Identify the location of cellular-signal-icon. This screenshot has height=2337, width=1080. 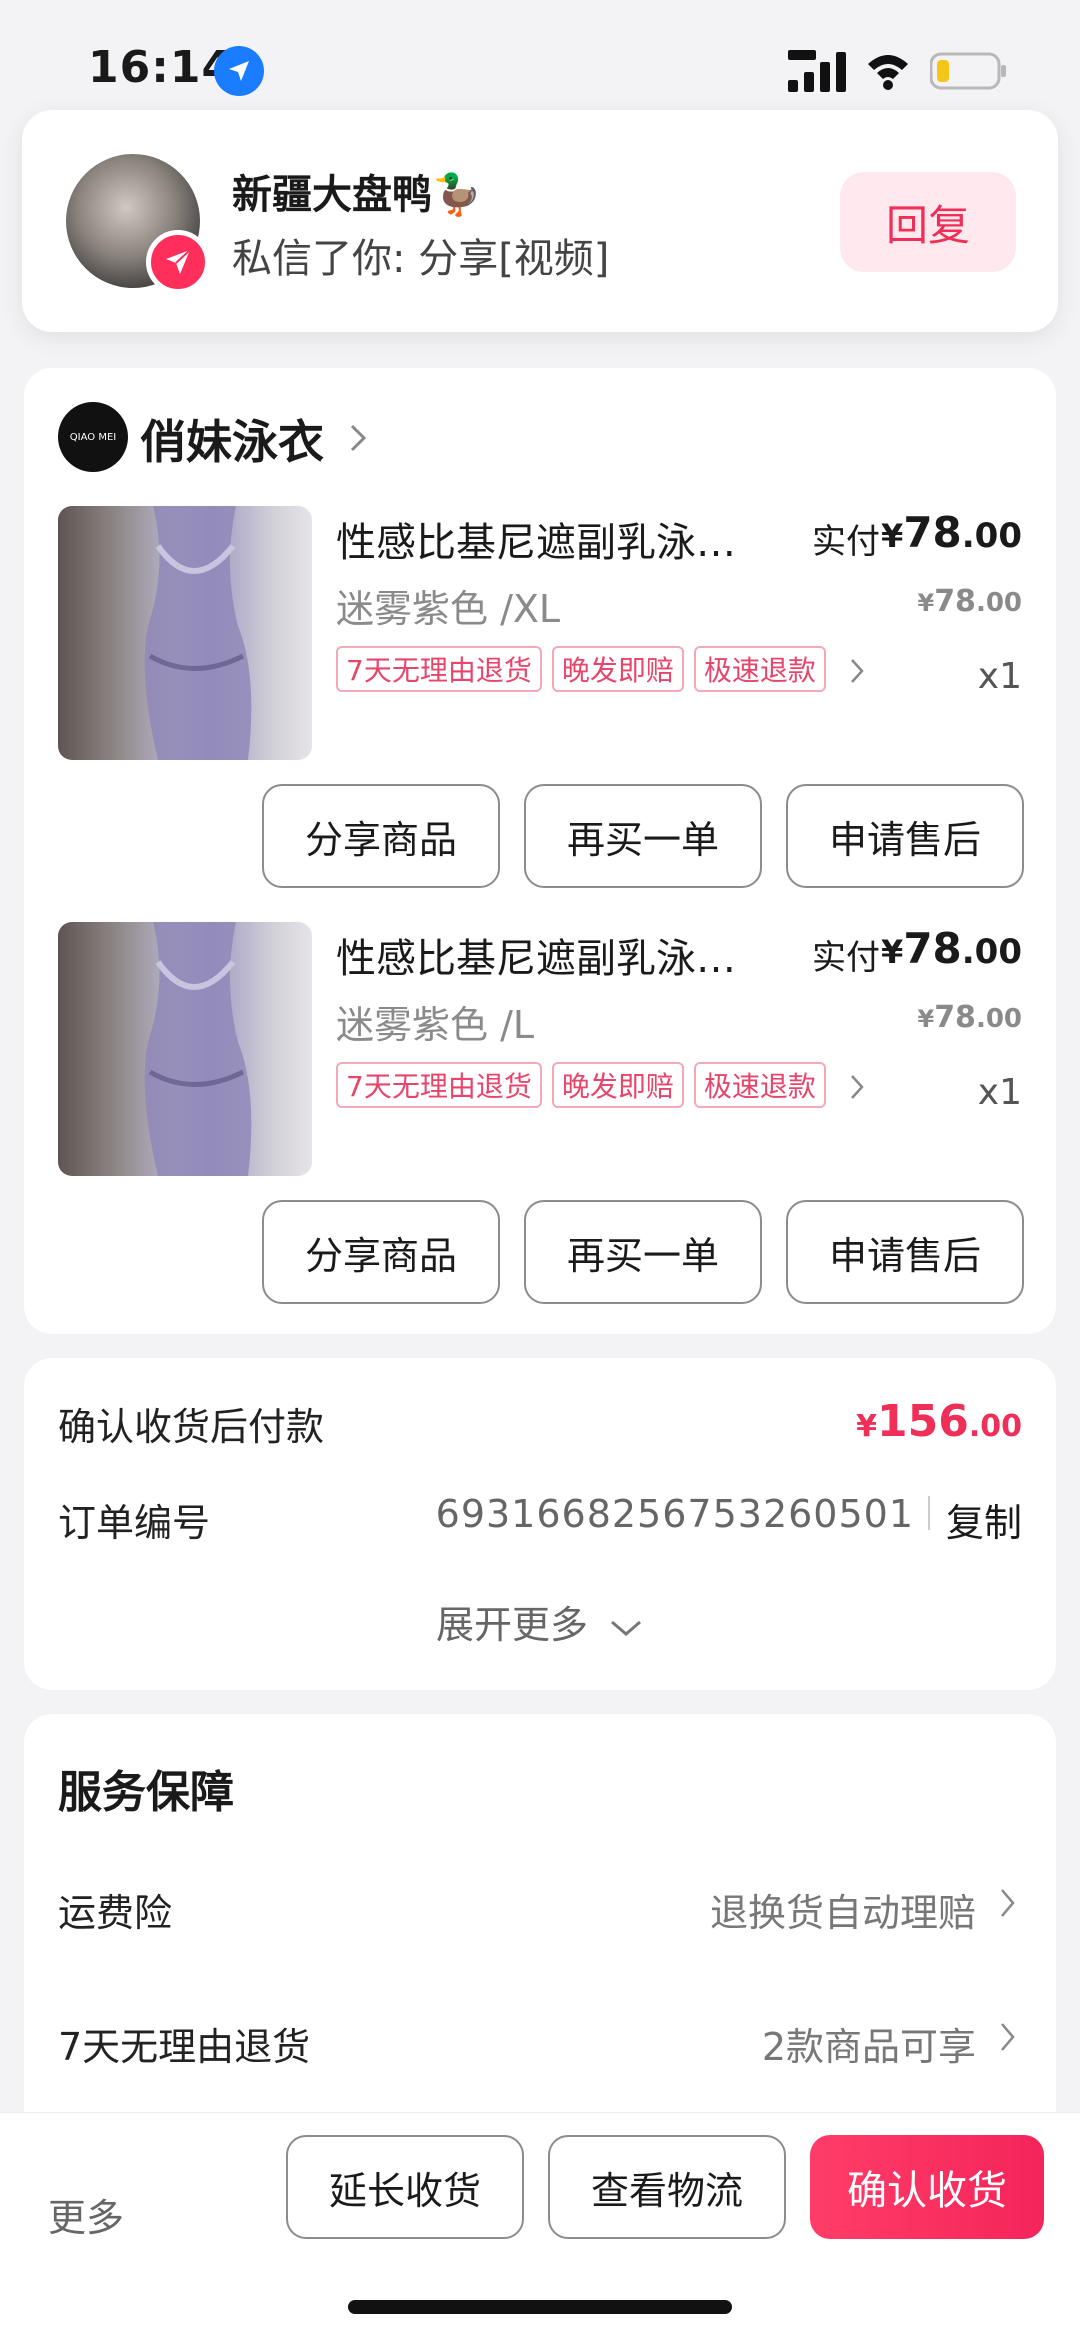
(817, 71).